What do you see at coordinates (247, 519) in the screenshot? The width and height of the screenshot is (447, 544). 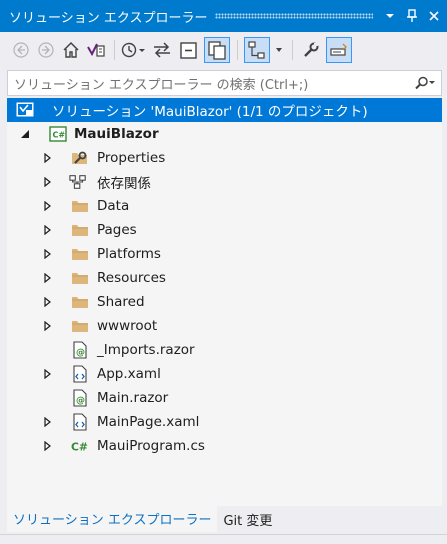 I see `tab-git-changes: Git 変更` at bounding box center [247, 519].